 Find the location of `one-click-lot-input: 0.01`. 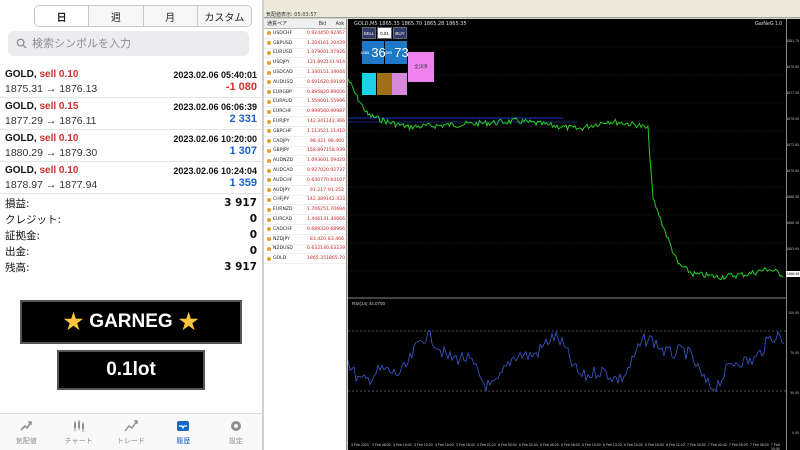

one-click-lot-input: 0.01 is located at coordinates (384, 33).